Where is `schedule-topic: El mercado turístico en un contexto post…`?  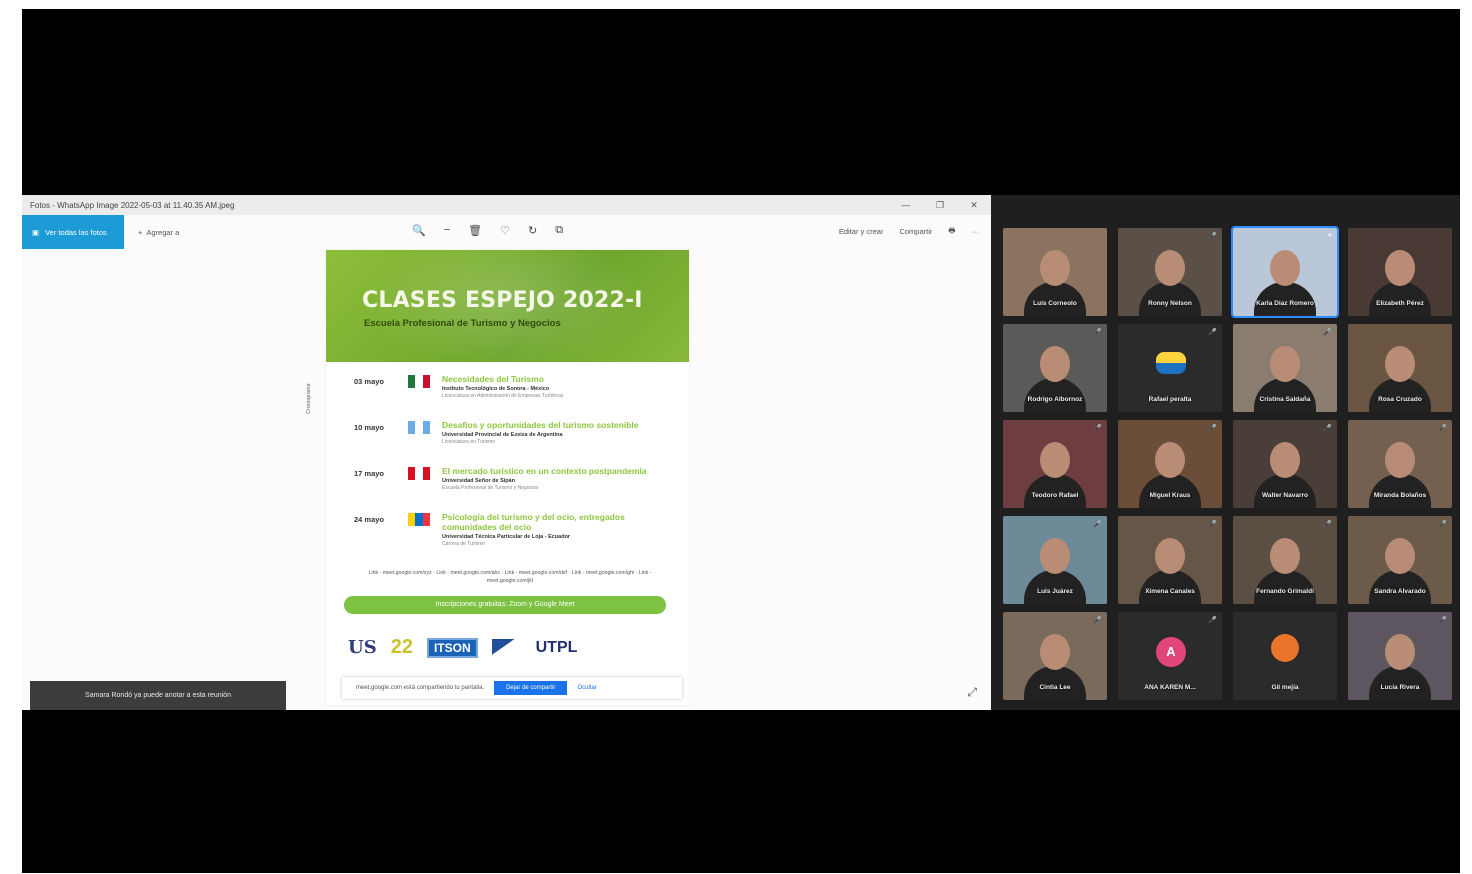
schedule-topic: El mercado turístico en un contexto post… is located at coordinates (544, 471).